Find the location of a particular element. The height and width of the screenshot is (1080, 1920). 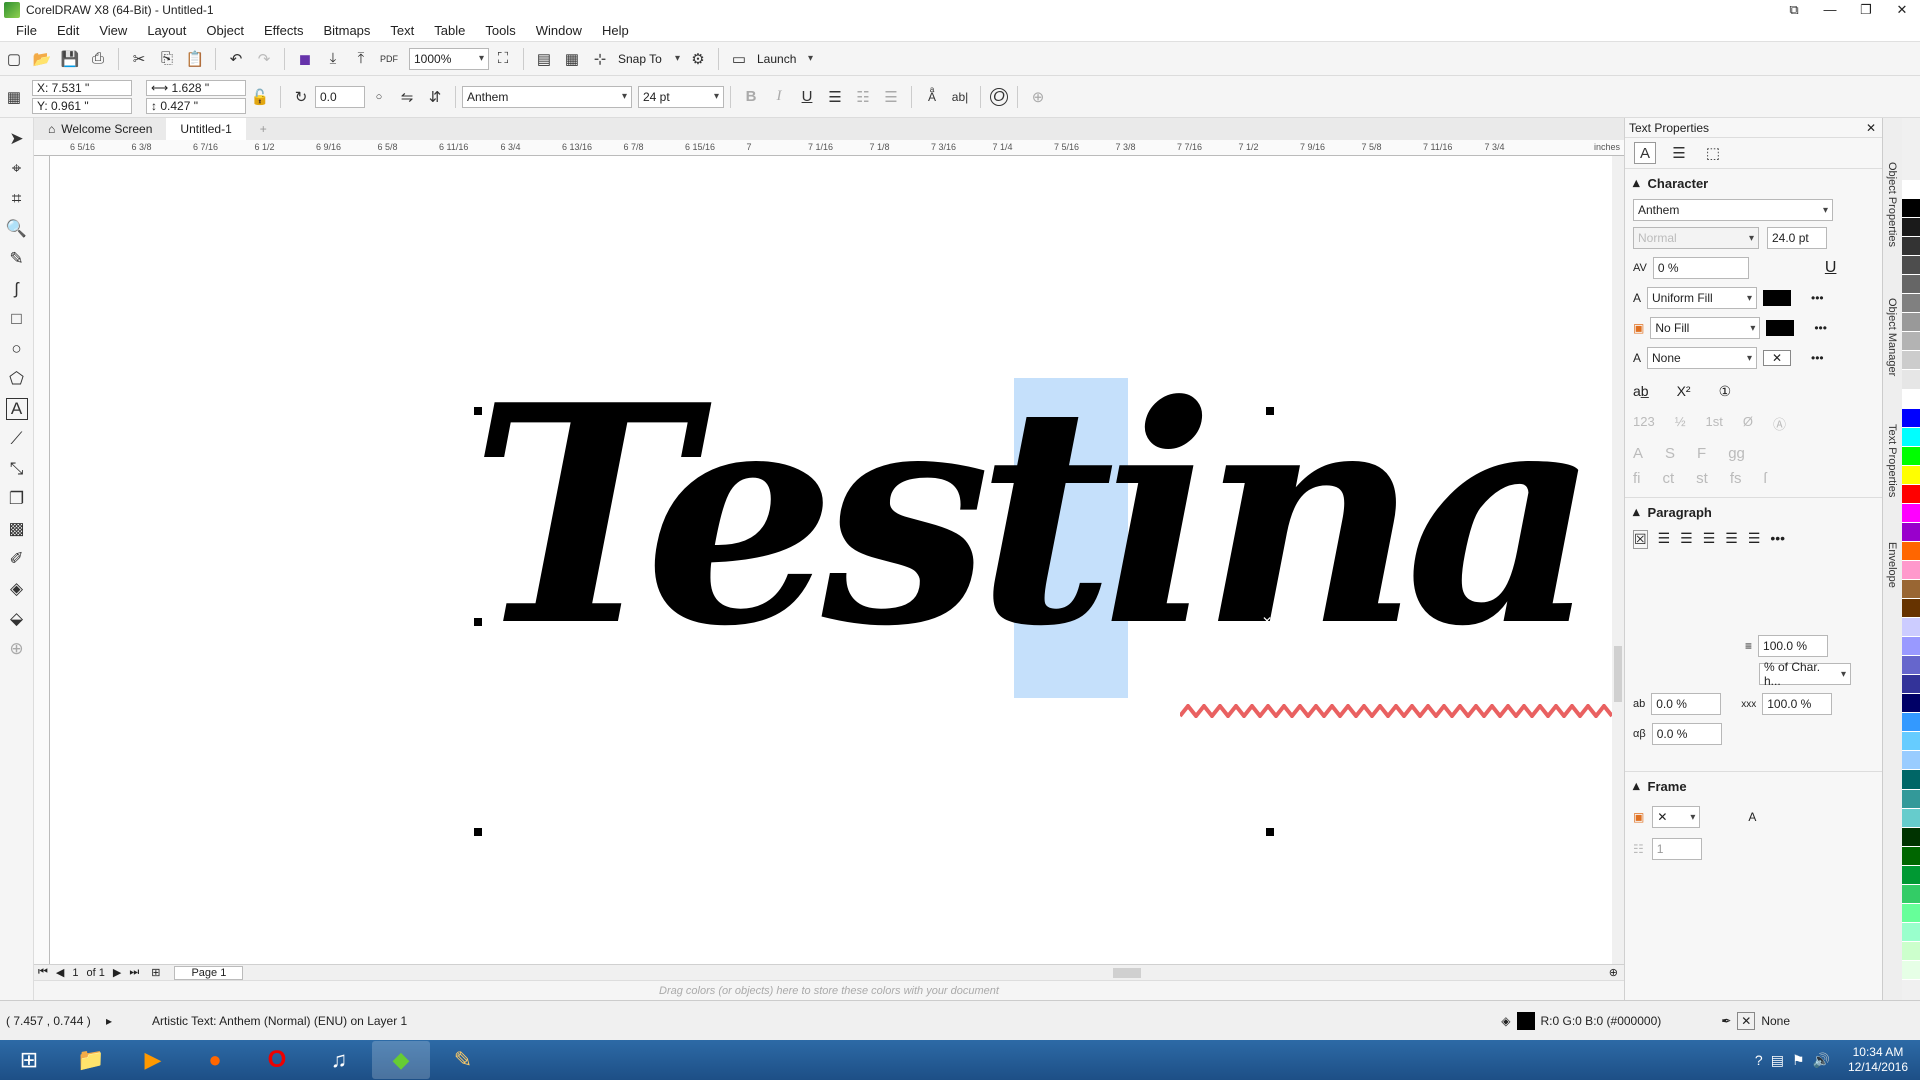

drop-shadow-icon: ❐ is located at coordinates (17, 499).